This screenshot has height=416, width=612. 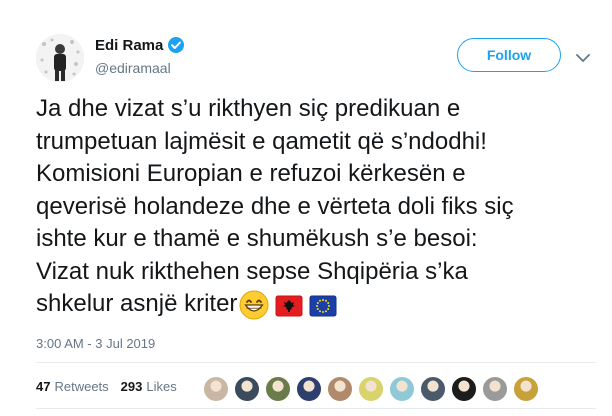 I want to click on emoji-row, so click(x=288, y=305).